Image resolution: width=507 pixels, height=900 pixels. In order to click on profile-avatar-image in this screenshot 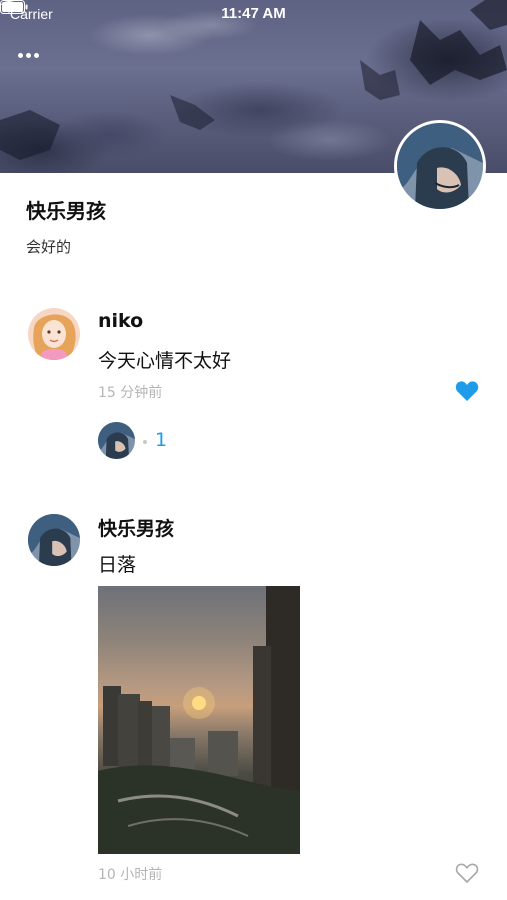, I will do `click(440, 166)`.